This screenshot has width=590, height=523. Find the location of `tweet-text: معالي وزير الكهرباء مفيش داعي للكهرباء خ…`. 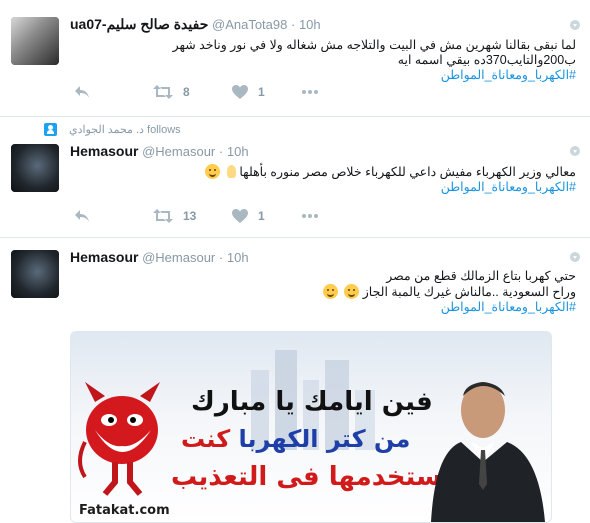

tweet-text: معالي وزير الكهرباء مفيش داعي للكهرباء خ… is located at coordinates (323, 179).